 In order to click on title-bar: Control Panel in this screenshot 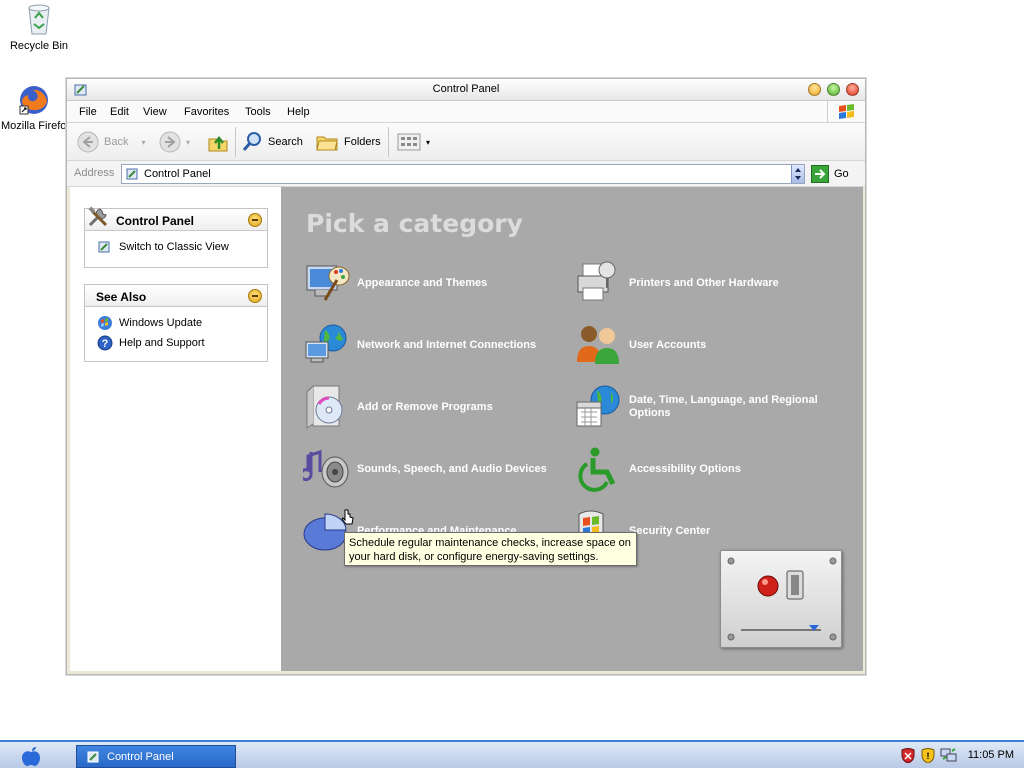, I will do `click(466, 90)`.